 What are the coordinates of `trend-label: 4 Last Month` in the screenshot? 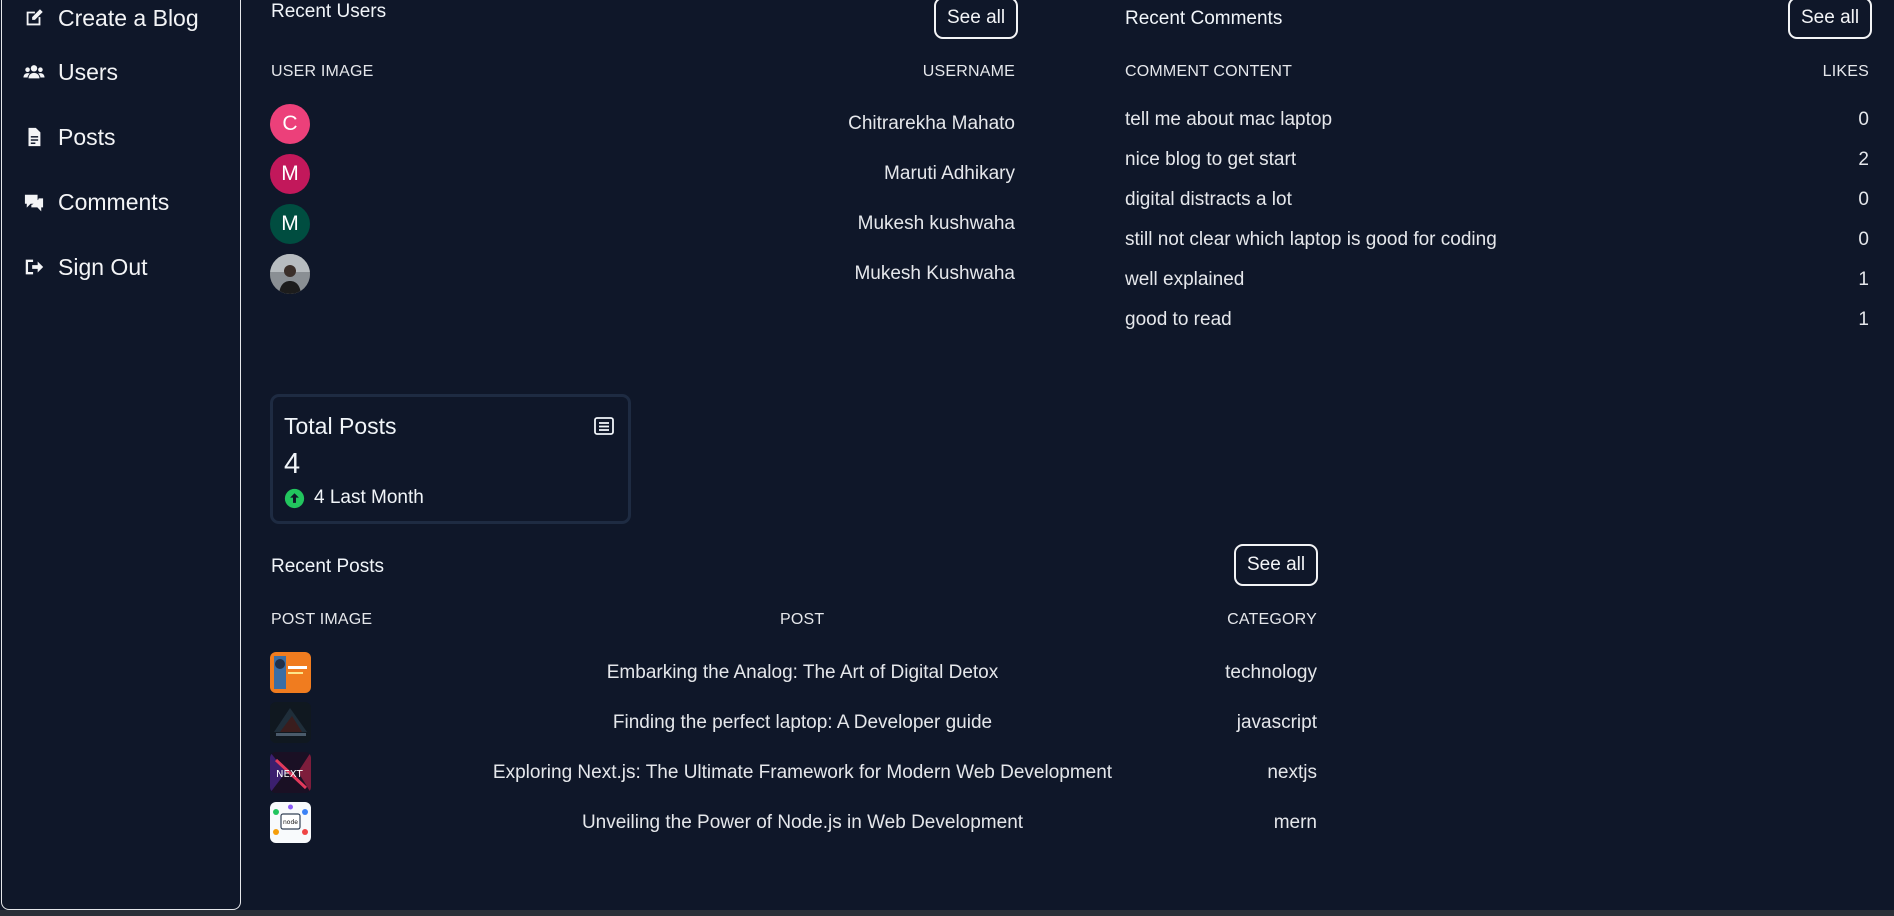 It's located at (369, 497).